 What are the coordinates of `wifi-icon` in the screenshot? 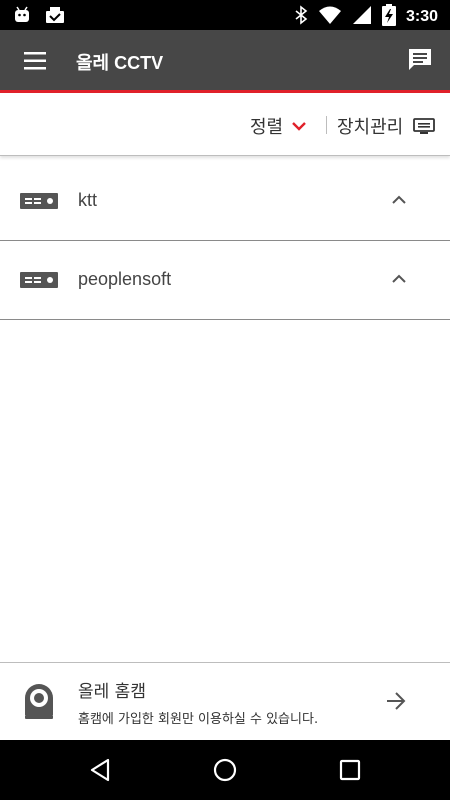 It's located at (330, 17).